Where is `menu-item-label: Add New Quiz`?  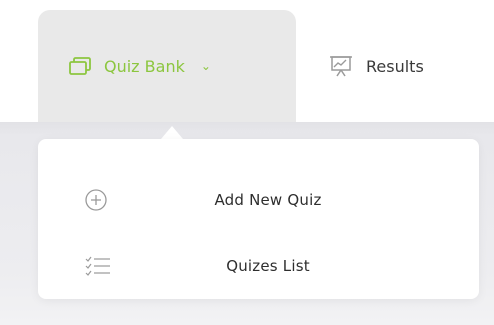 menu-item-label: Add New Quiz is located at coordinates (268, 200).